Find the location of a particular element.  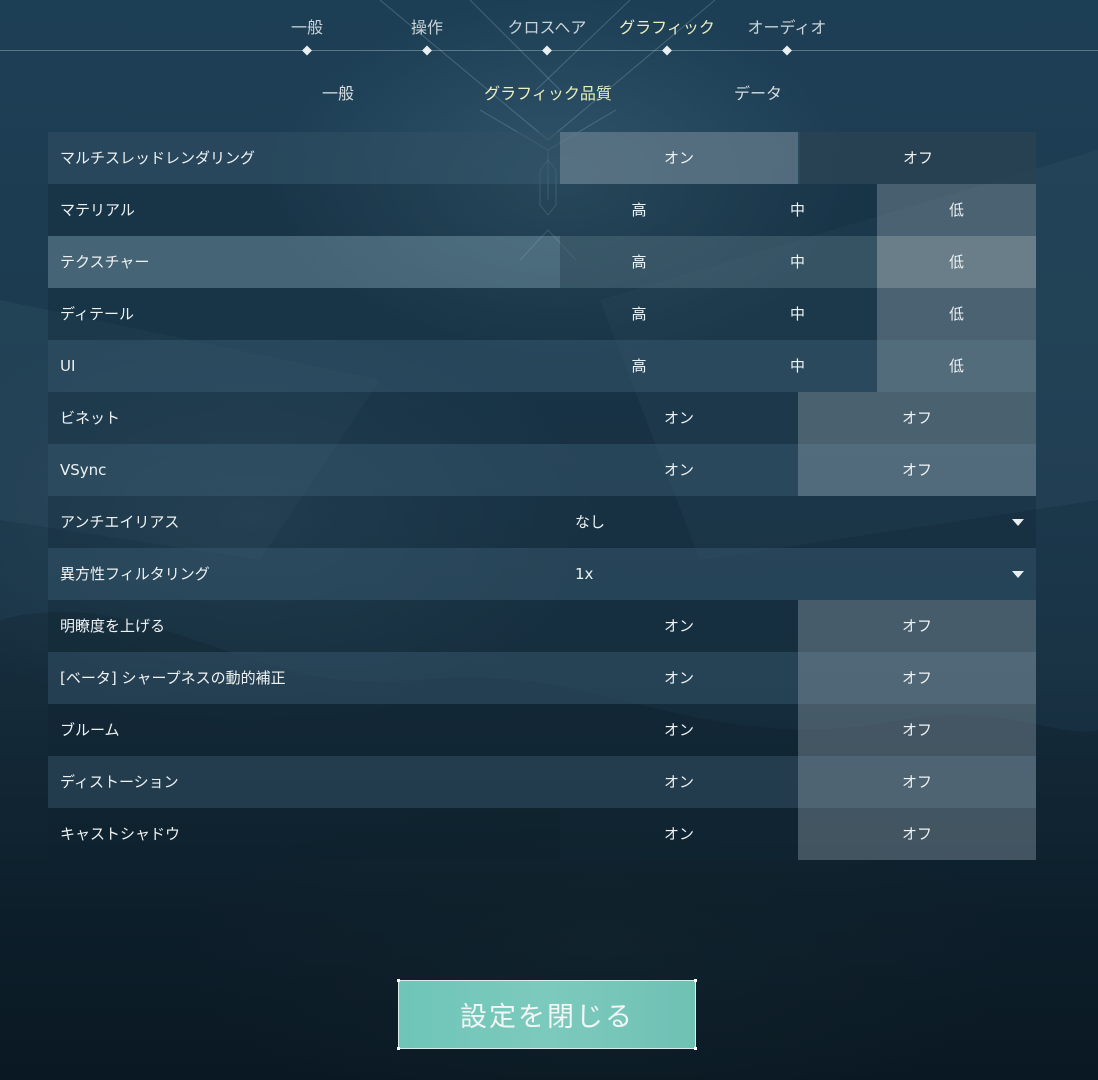

setting-row-improve-clarity: 明瞭度を上げる オン オフ is located at coordinates (542, 626).